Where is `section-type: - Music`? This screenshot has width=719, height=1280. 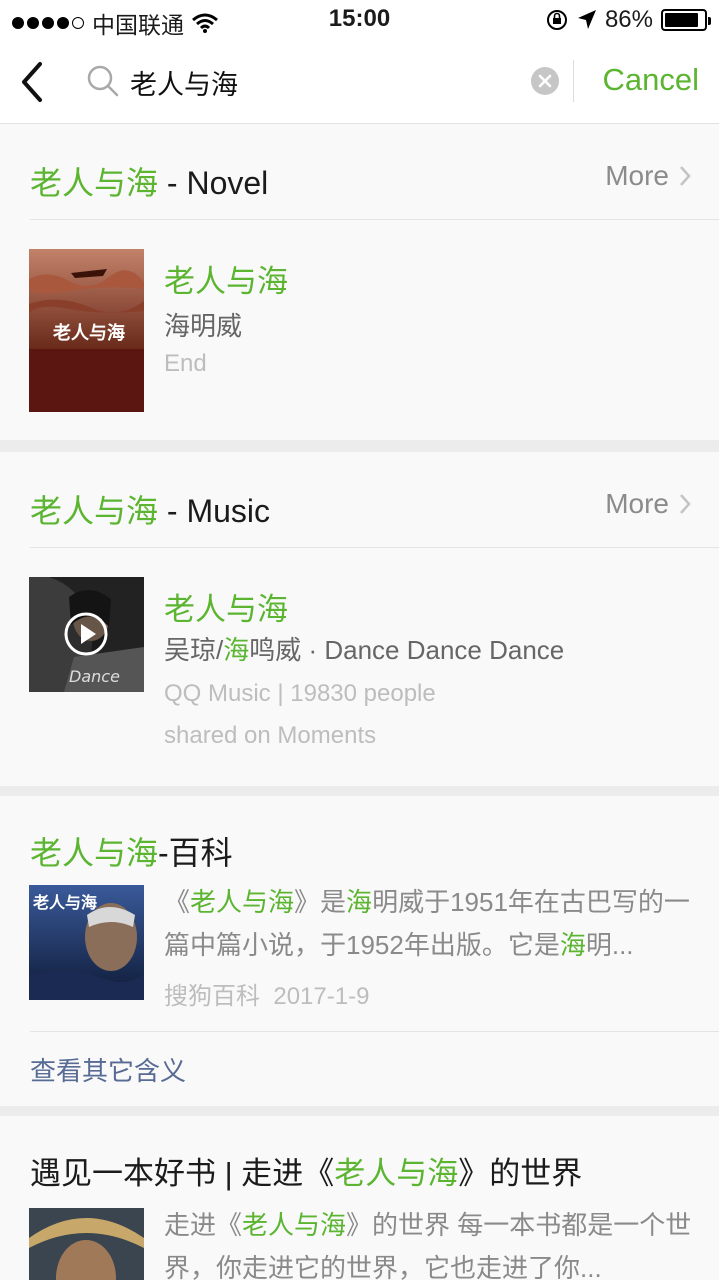
section-type: - Music is located at coordinates (214, 511).